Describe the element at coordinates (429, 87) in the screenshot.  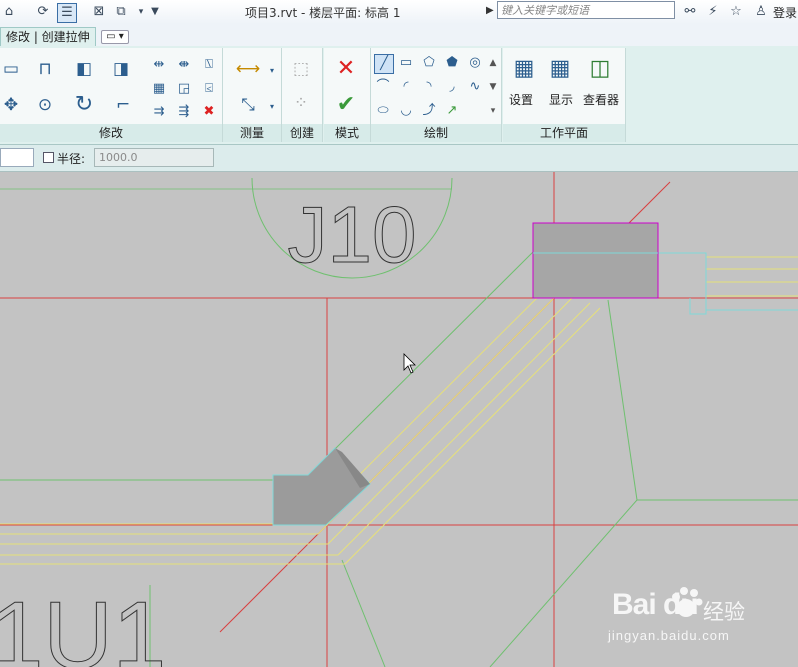
I see `tangent-arc-icon: ◝` at that location.